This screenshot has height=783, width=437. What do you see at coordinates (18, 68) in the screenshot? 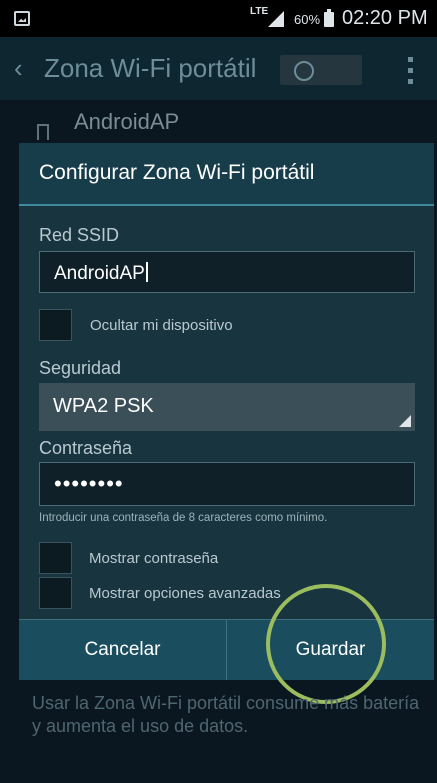
I see `back-icon: ‹` at bounding box center [18, 68].